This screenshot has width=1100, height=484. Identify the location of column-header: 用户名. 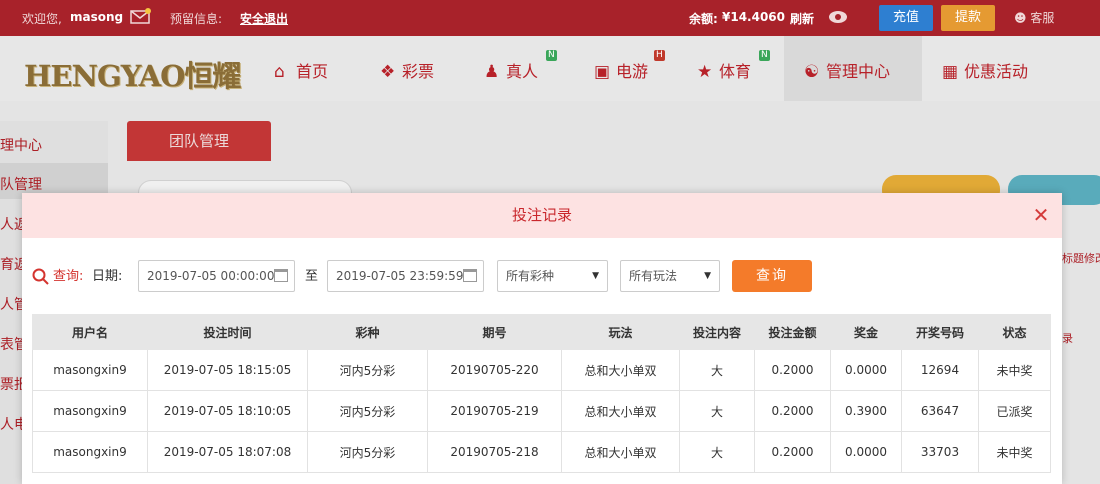
(90, 332).